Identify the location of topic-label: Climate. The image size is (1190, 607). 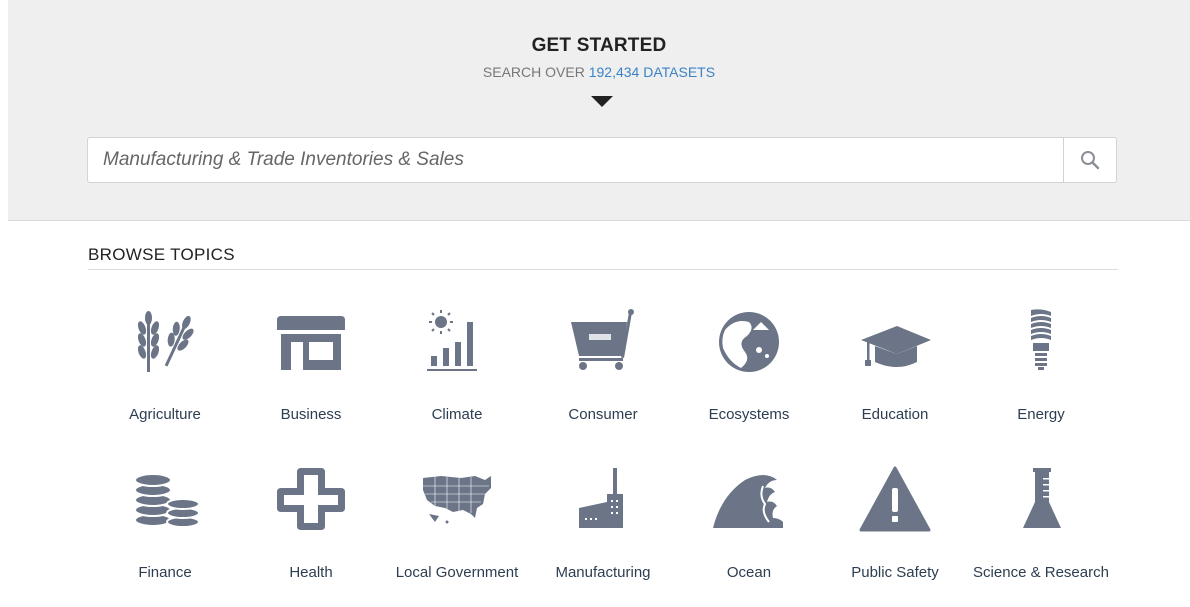
(457, 414).